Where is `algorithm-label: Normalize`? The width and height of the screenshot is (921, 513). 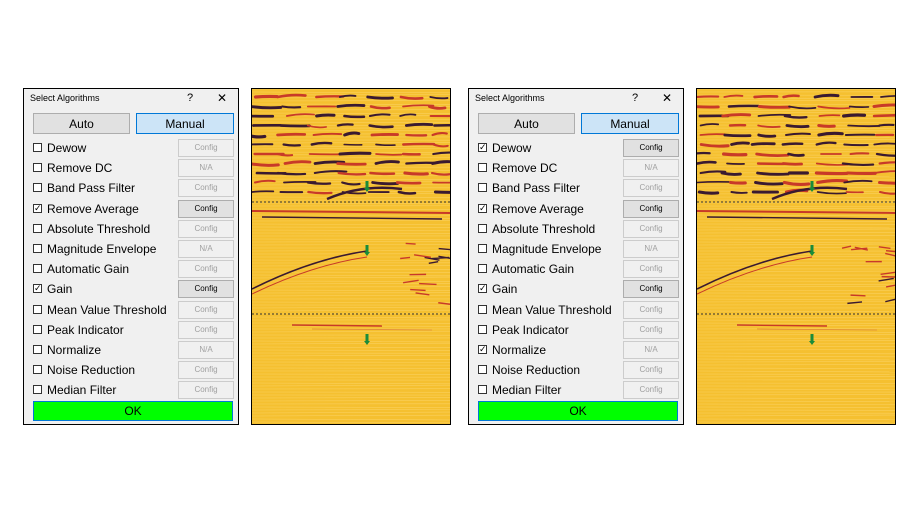 algorithm-label: Normalize is located at coordinates (519, 350).